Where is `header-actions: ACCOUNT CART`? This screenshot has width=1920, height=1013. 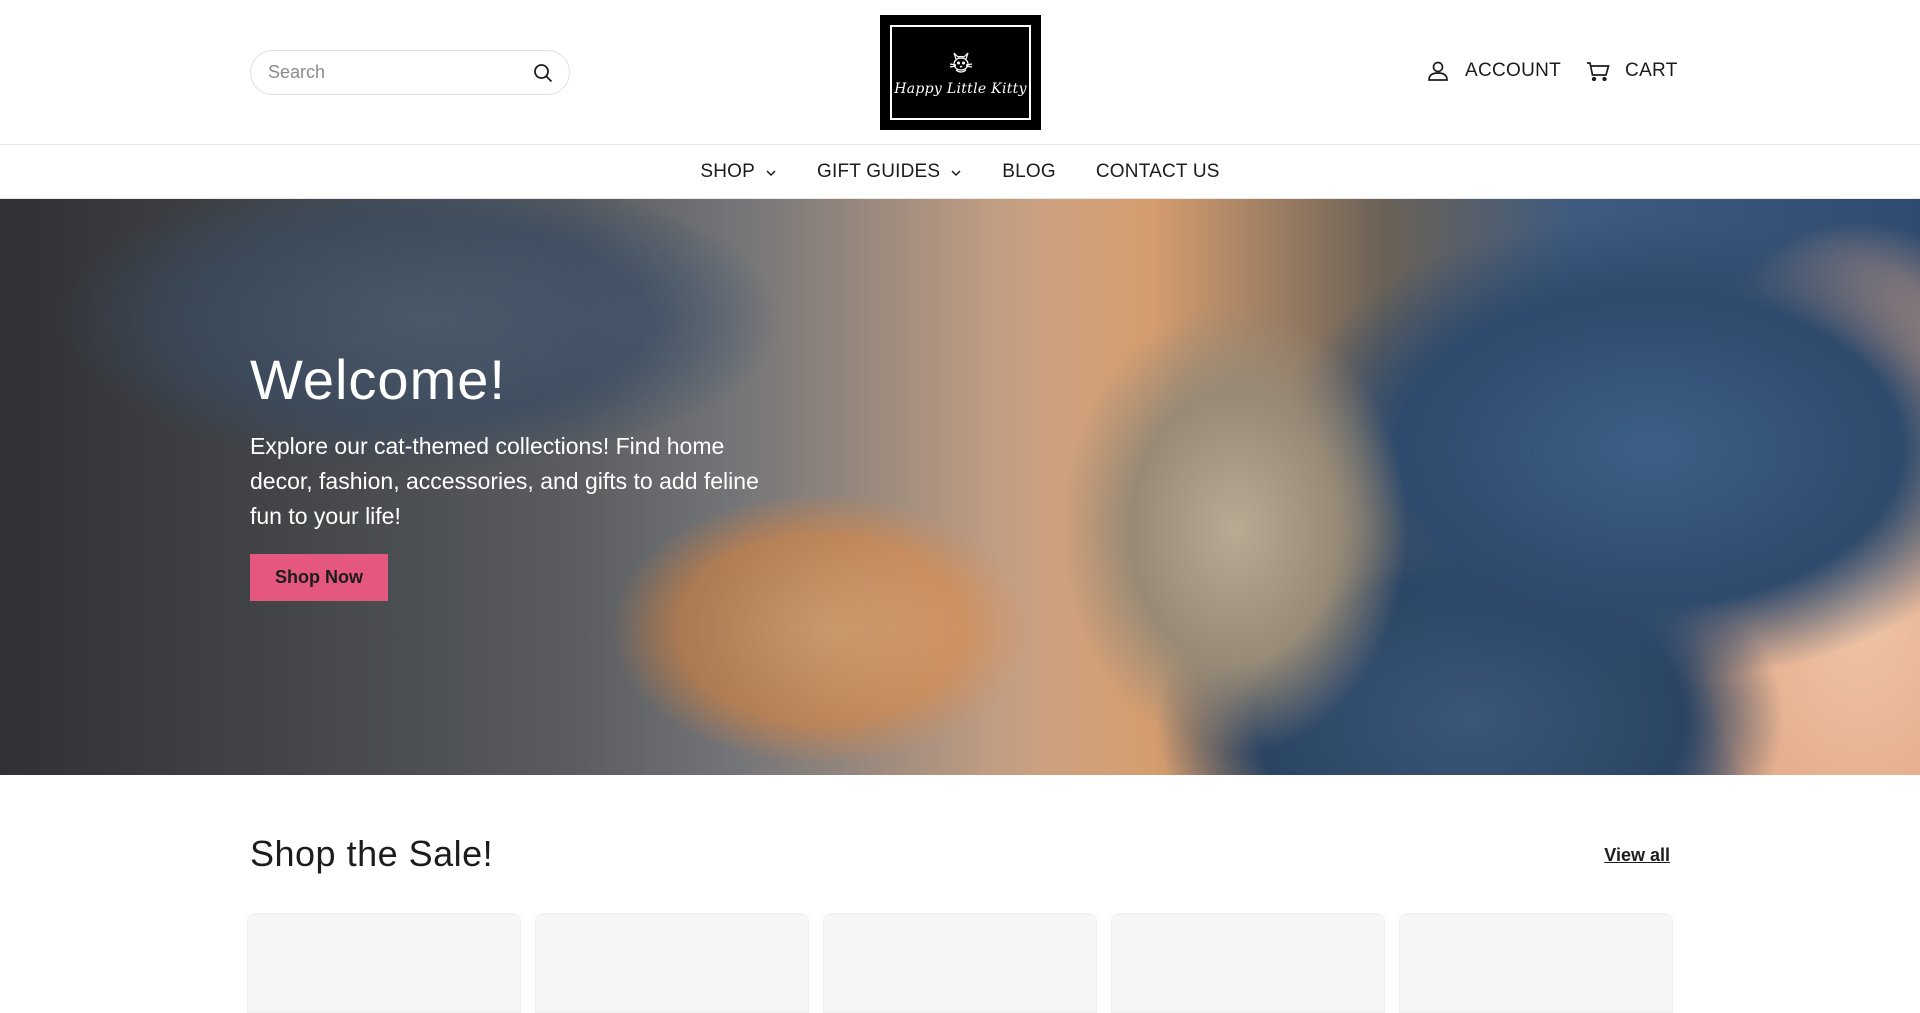
header-actions: ACCOUNT CART is located at coordinates (1672, 71).